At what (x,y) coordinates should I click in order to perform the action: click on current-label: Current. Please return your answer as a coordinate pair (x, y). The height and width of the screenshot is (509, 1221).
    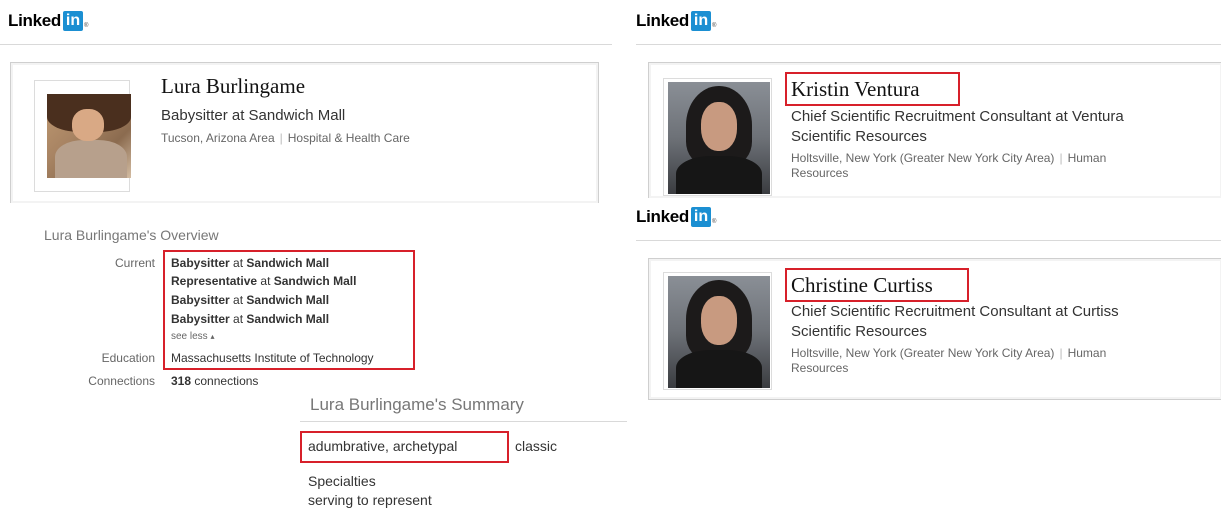
    Looking at the image, I should click on (134, 263).